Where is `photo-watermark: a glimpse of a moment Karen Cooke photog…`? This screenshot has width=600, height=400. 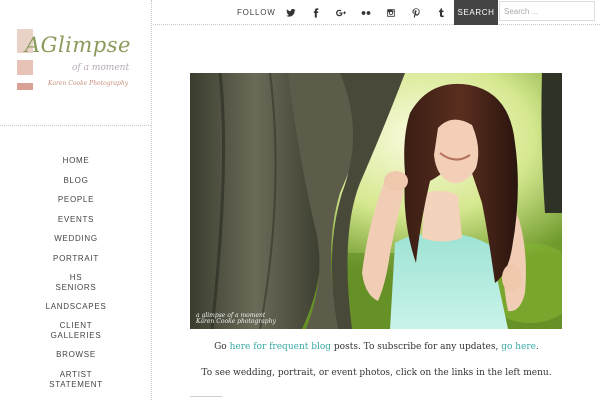
photo-watermark: a glimpse of a moment Karen Cooke photog… is located at coordinates (236, 319).